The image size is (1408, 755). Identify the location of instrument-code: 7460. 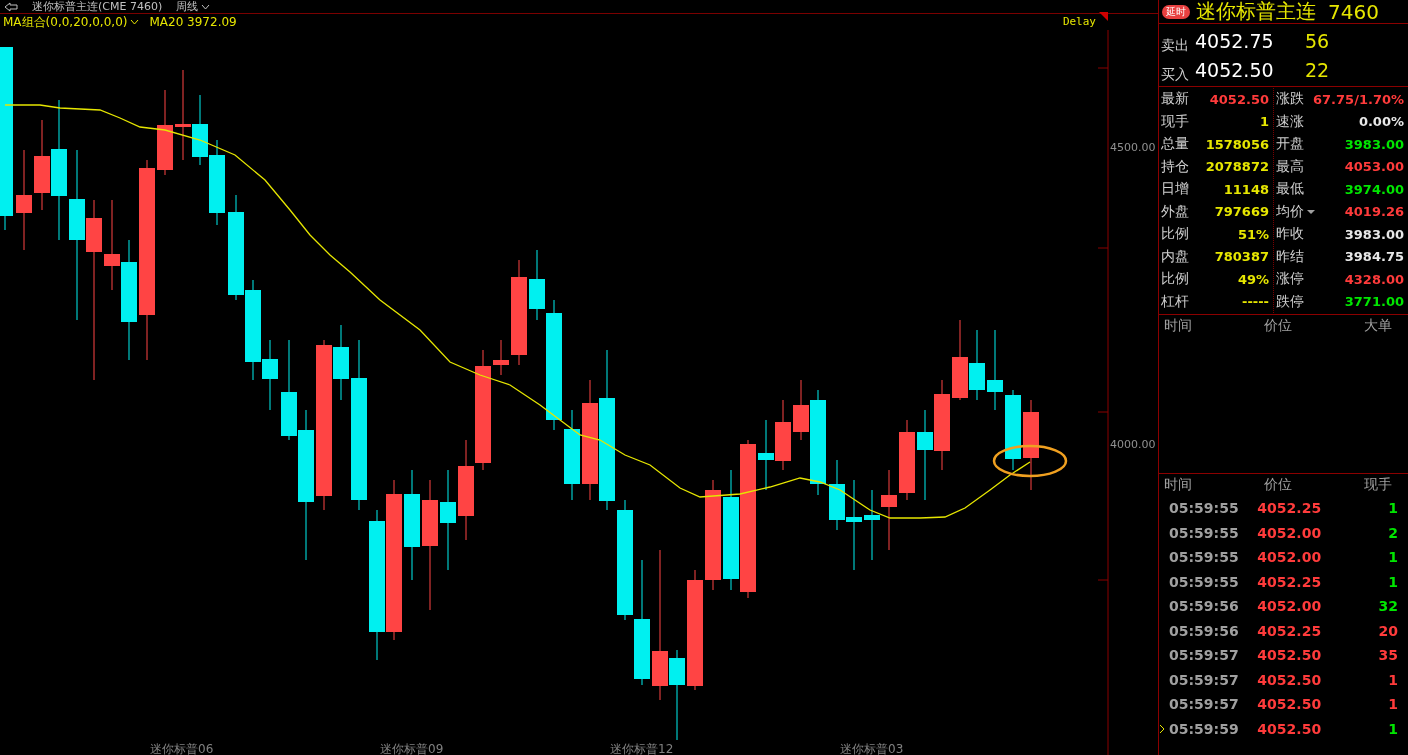
(1353, 12).